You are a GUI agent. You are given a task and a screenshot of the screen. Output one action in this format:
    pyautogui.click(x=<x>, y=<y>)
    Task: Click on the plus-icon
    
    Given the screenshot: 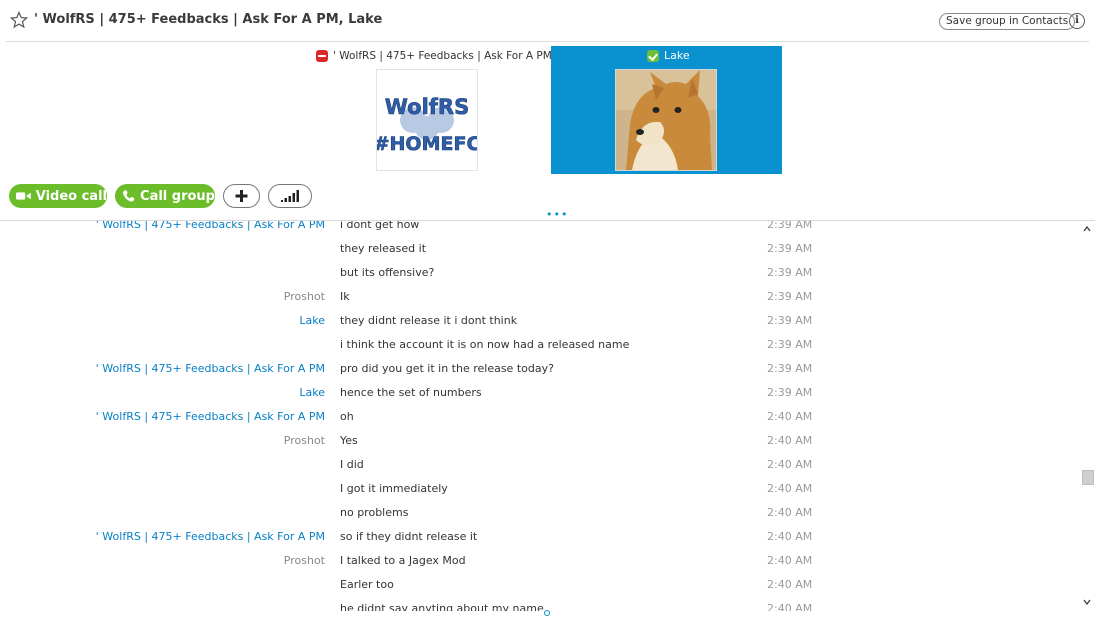 What is the action you would take?
    pyautogui.click(x=241, y=196)
    